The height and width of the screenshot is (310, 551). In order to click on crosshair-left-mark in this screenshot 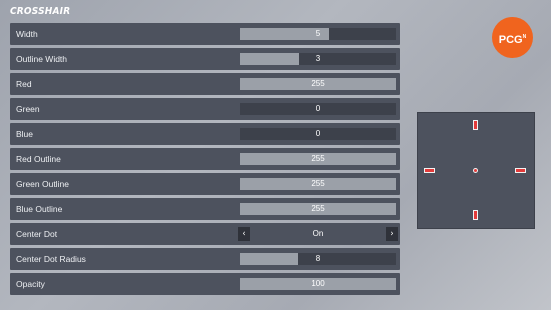, I will do `click(429, 170)`.